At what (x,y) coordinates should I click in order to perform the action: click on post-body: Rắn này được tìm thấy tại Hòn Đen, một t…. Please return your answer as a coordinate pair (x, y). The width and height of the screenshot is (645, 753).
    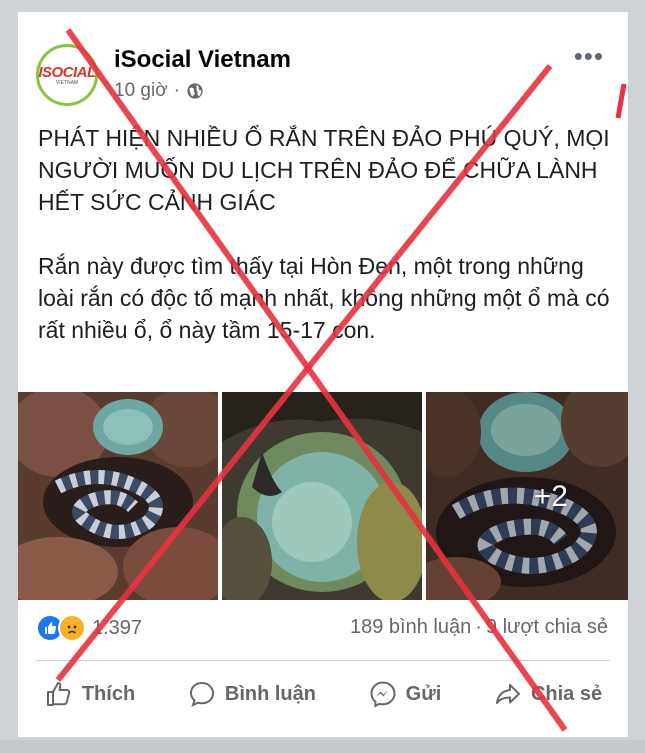
    Looking at the image, I should click on (324, 298).